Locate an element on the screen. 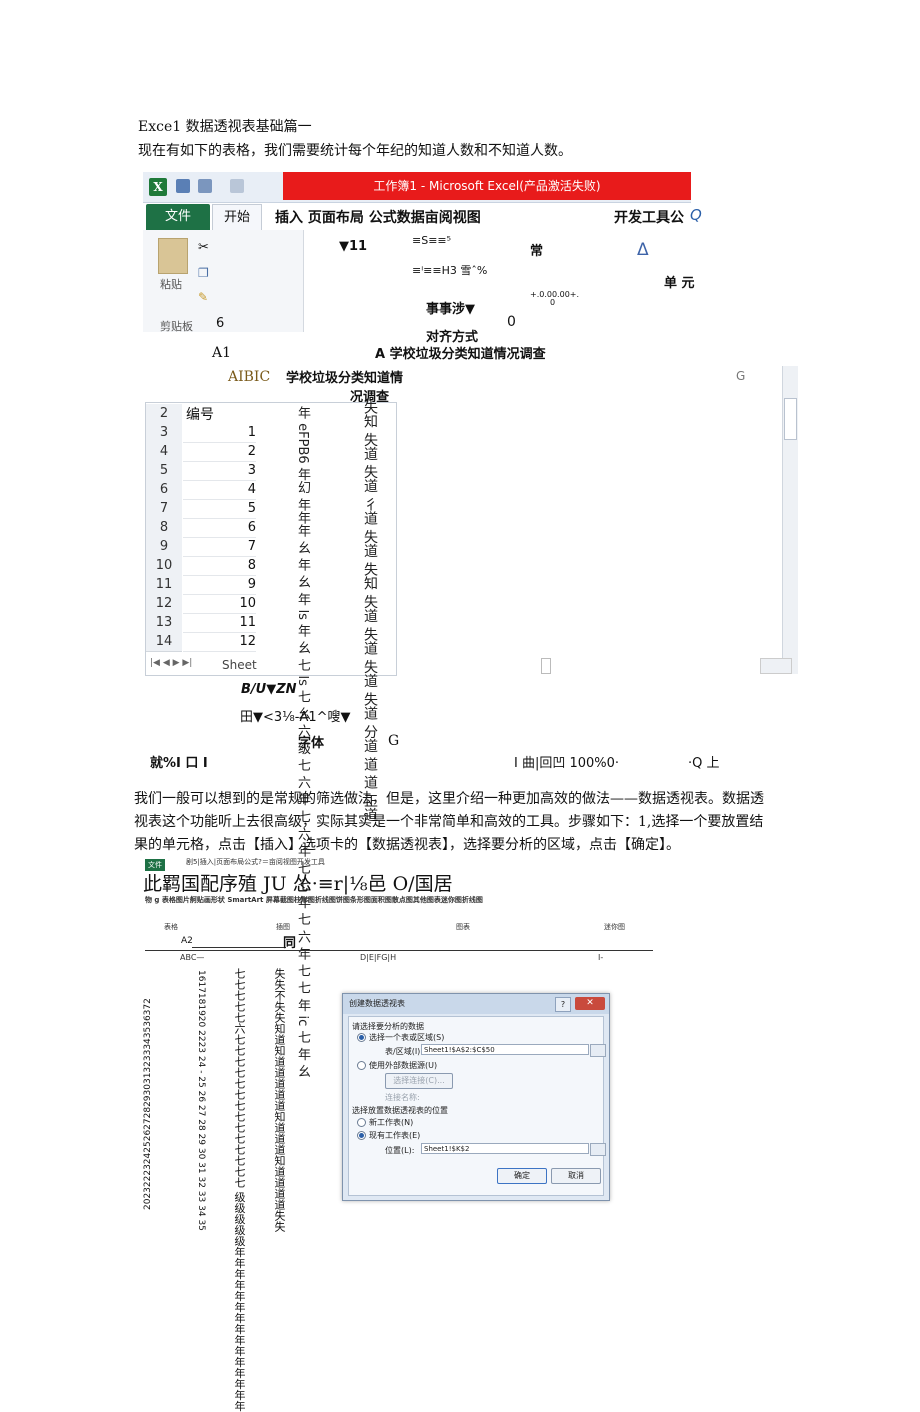  formula-bar-2: 同 is located at coordinates (289, 941).